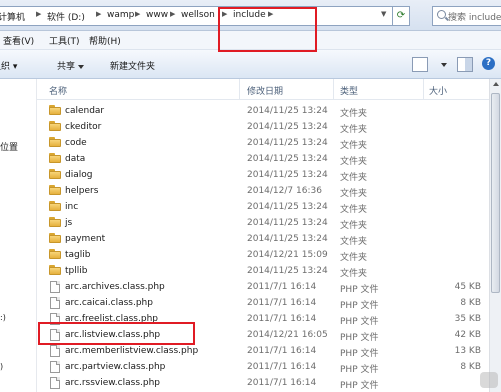  What do you see at coordinates (9, 146) in the screenshot?
I see `nav-item-location: 位置` at bounding box center [9, 146].